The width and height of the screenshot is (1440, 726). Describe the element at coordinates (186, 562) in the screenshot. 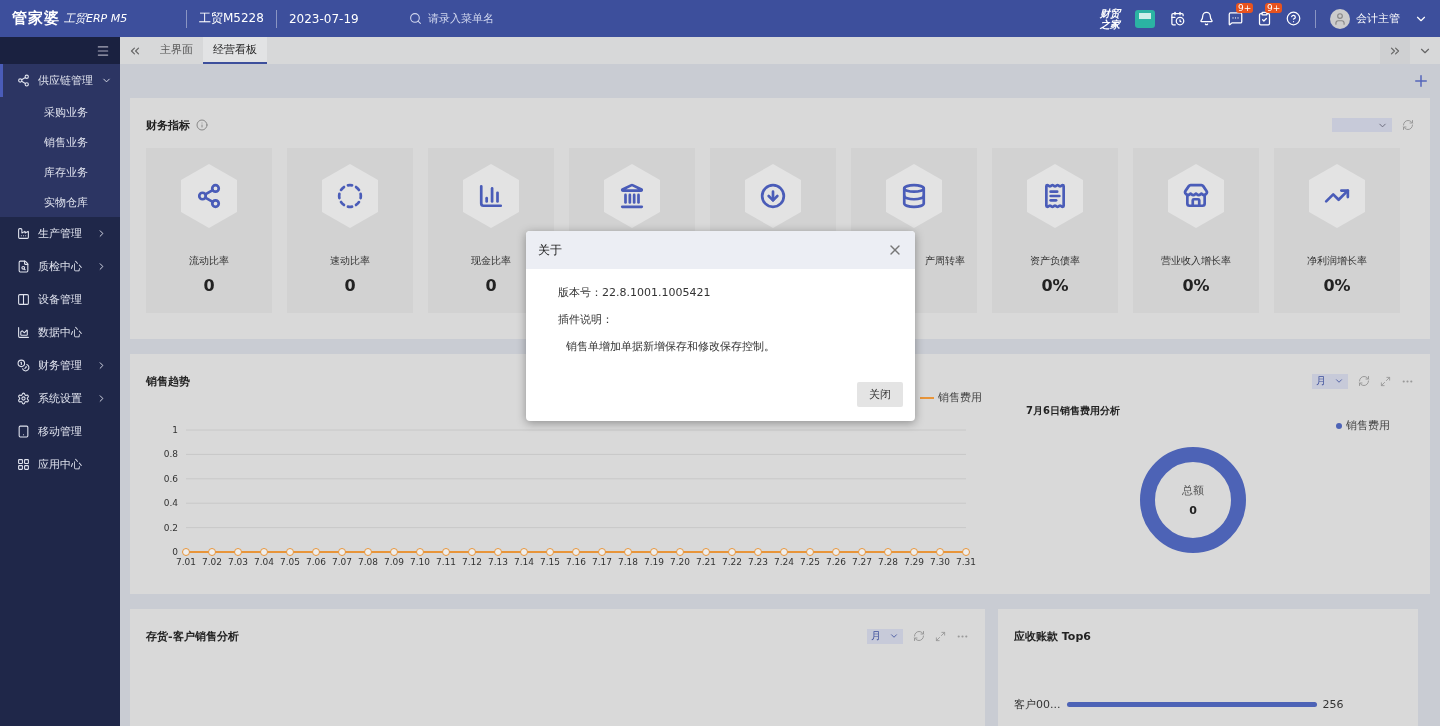

I see `axis-label: 7.01` at that location.